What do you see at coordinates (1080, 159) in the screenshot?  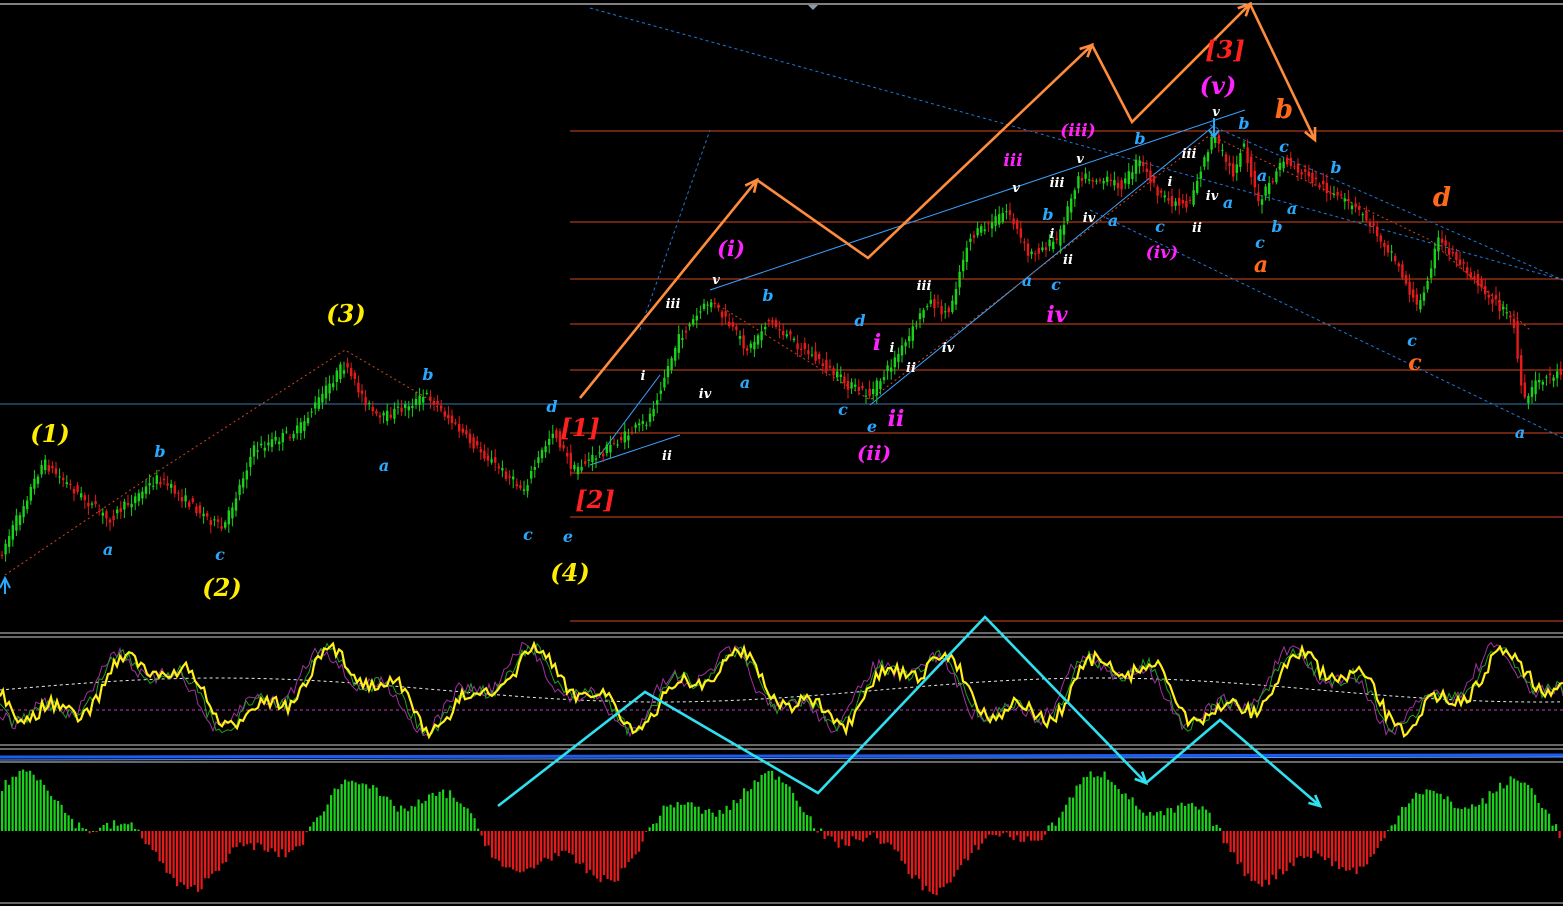 I see `wave-label: v` at bounding box center [1080, 159].